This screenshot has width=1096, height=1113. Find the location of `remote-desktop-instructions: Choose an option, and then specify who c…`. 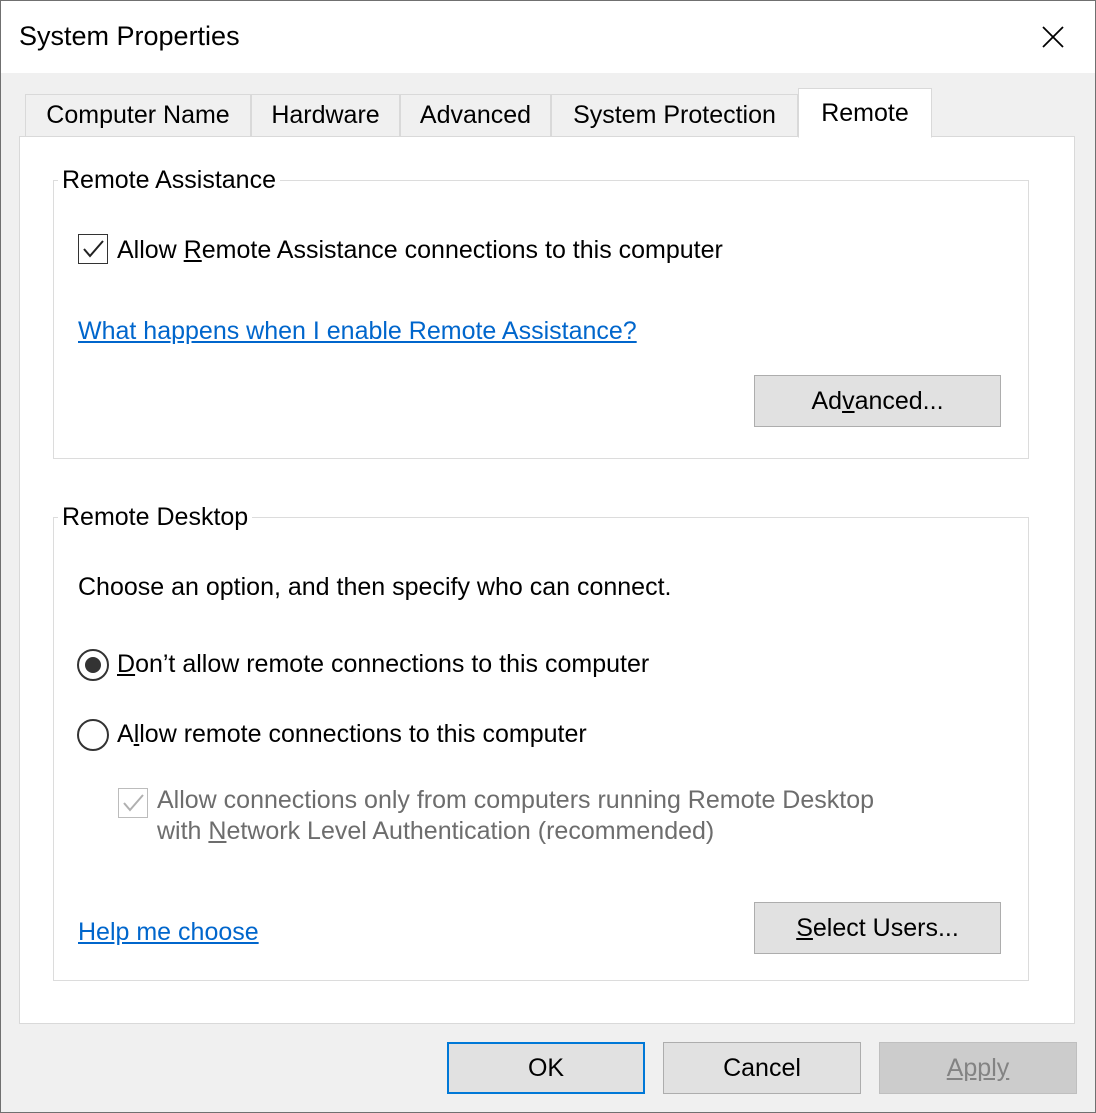

remote-desktop-instructions: Choose an option, and then specify who c… is located at coordinates (375, 587).